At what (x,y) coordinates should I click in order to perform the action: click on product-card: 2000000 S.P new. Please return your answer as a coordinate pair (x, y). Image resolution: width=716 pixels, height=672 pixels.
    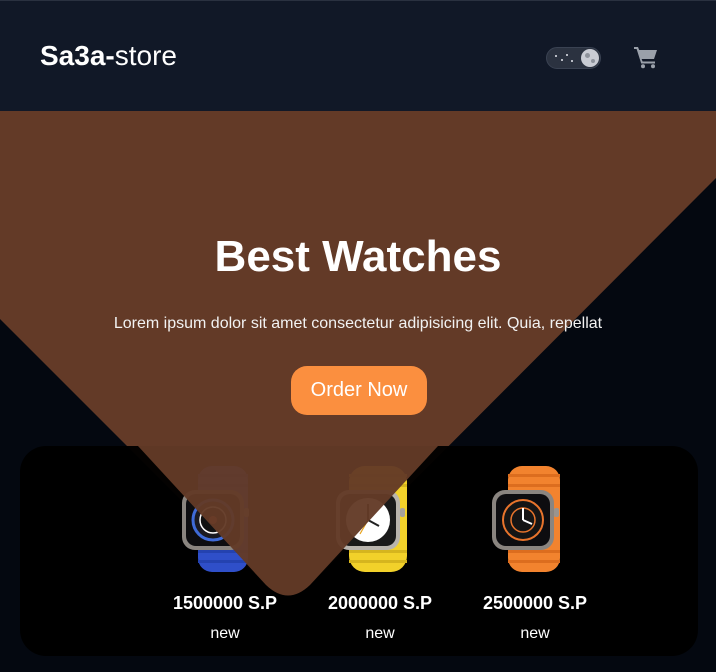
    Looking at the image, I should click on (370, 551).